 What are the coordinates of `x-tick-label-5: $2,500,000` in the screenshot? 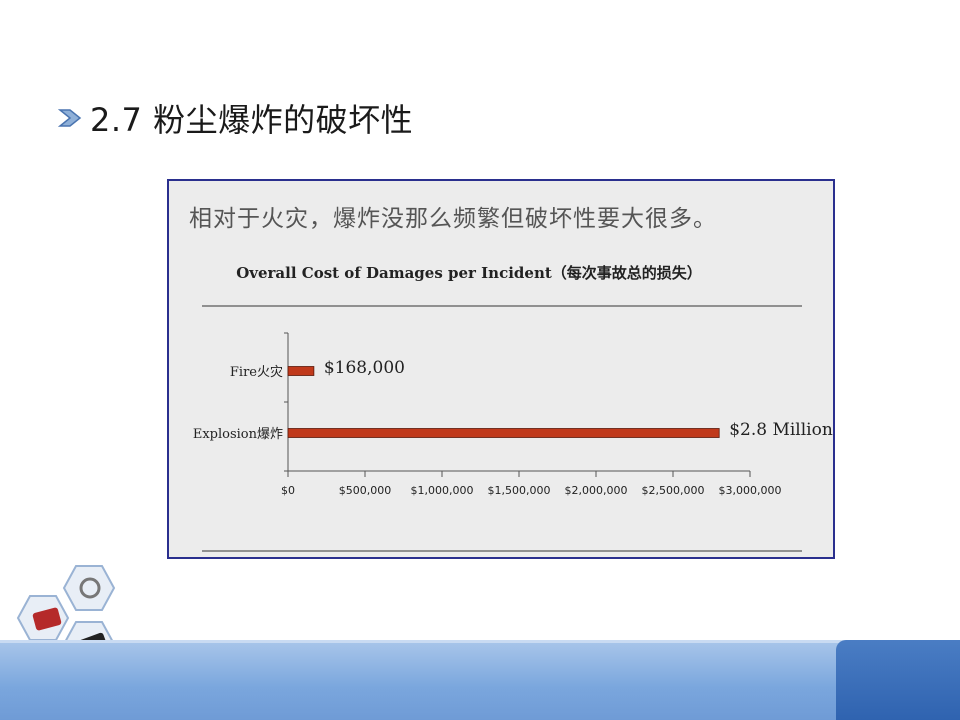 It's located at (673, 490).